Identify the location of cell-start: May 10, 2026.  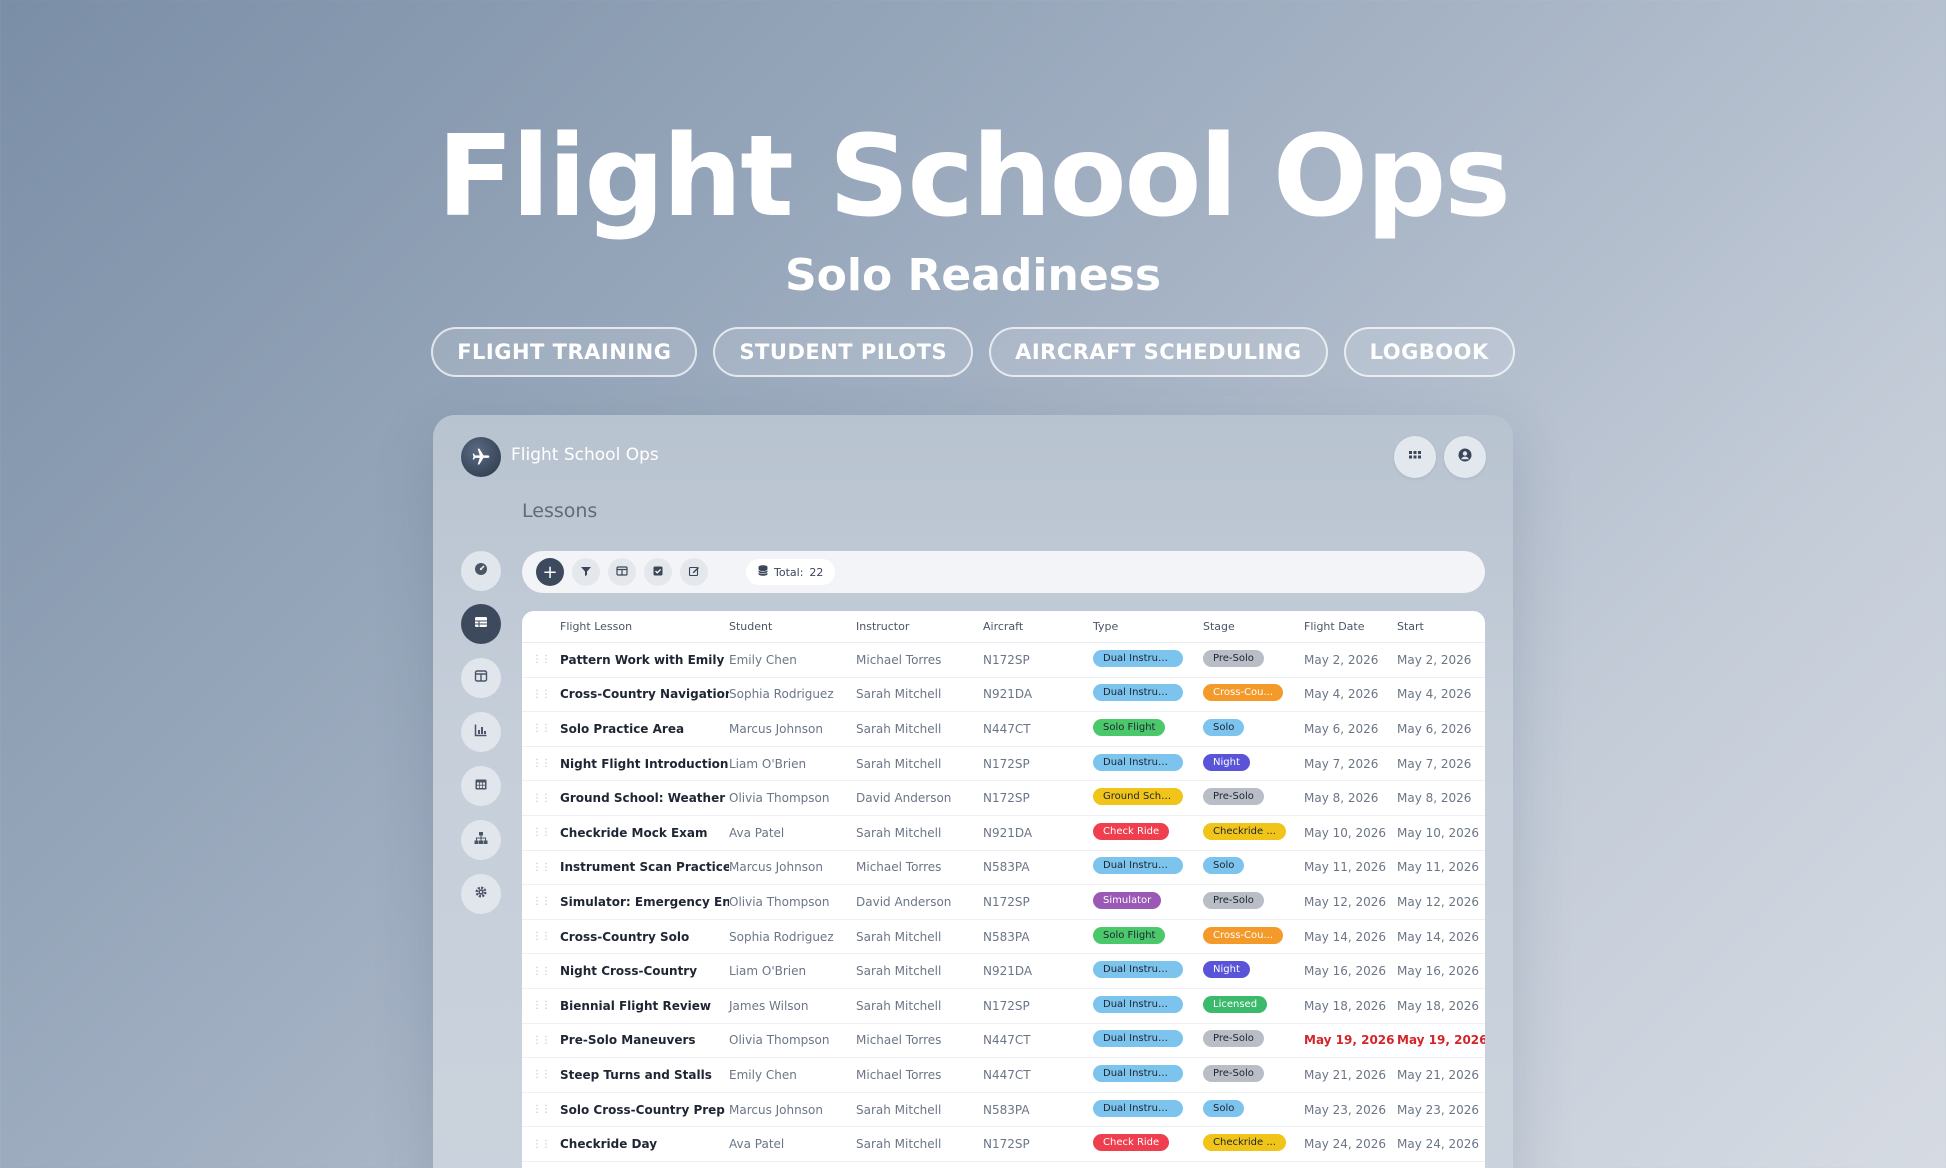
(1438, 832).